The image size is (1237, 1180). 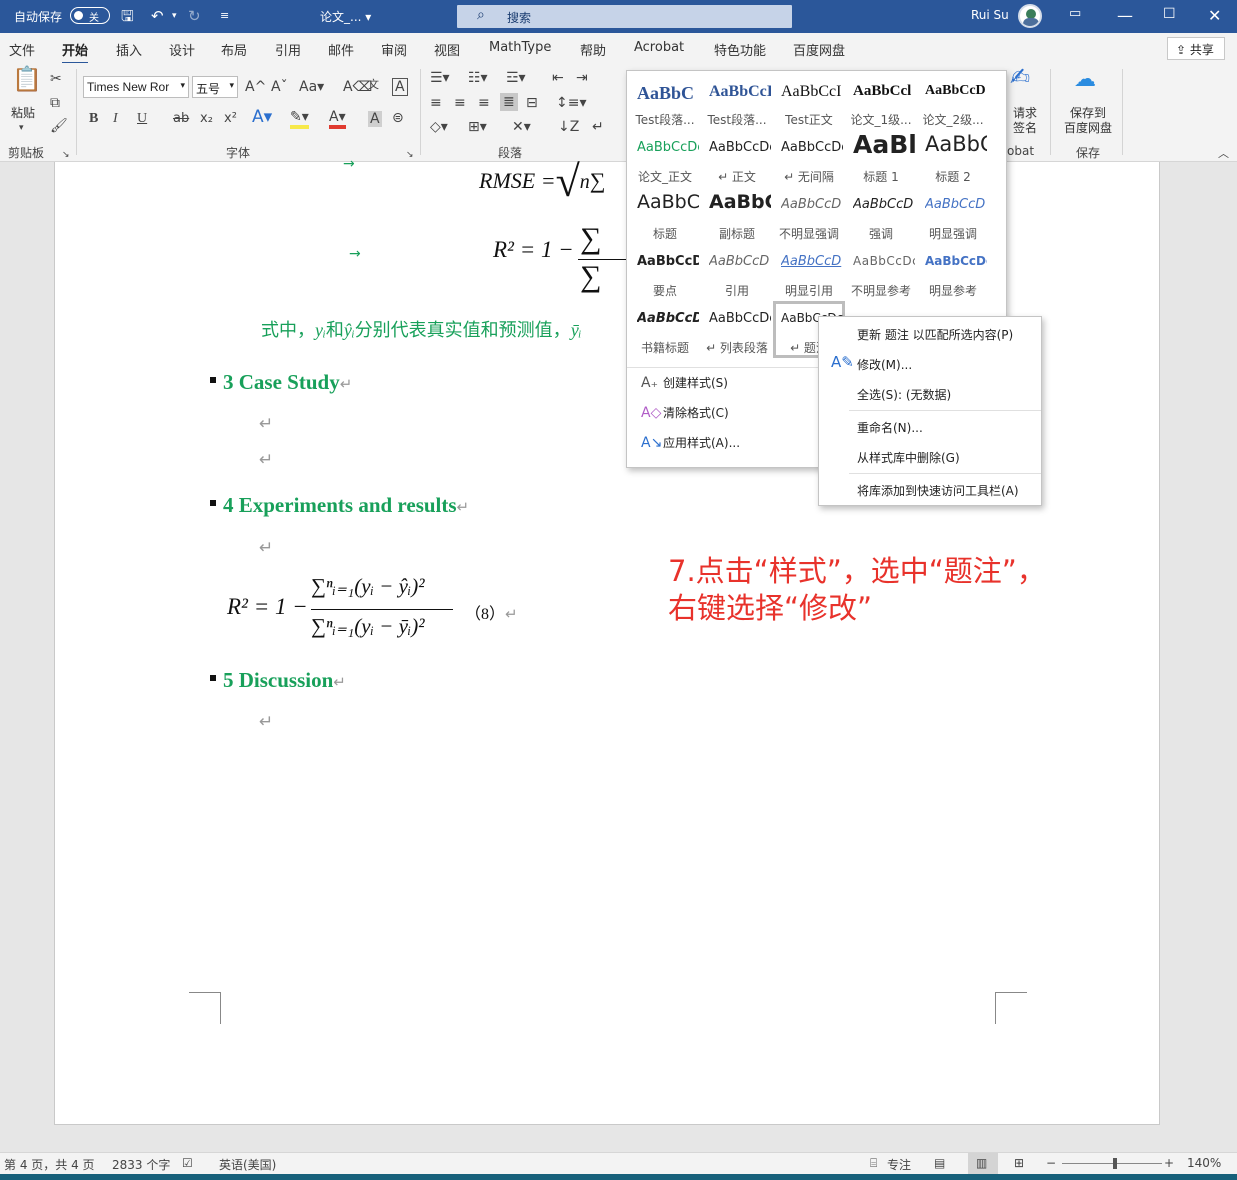 What do you see at coordinates (571, 103) in the screenshot?
I see `line-spacing-icon: ↕≡▾` at bounding box center [571, 103].